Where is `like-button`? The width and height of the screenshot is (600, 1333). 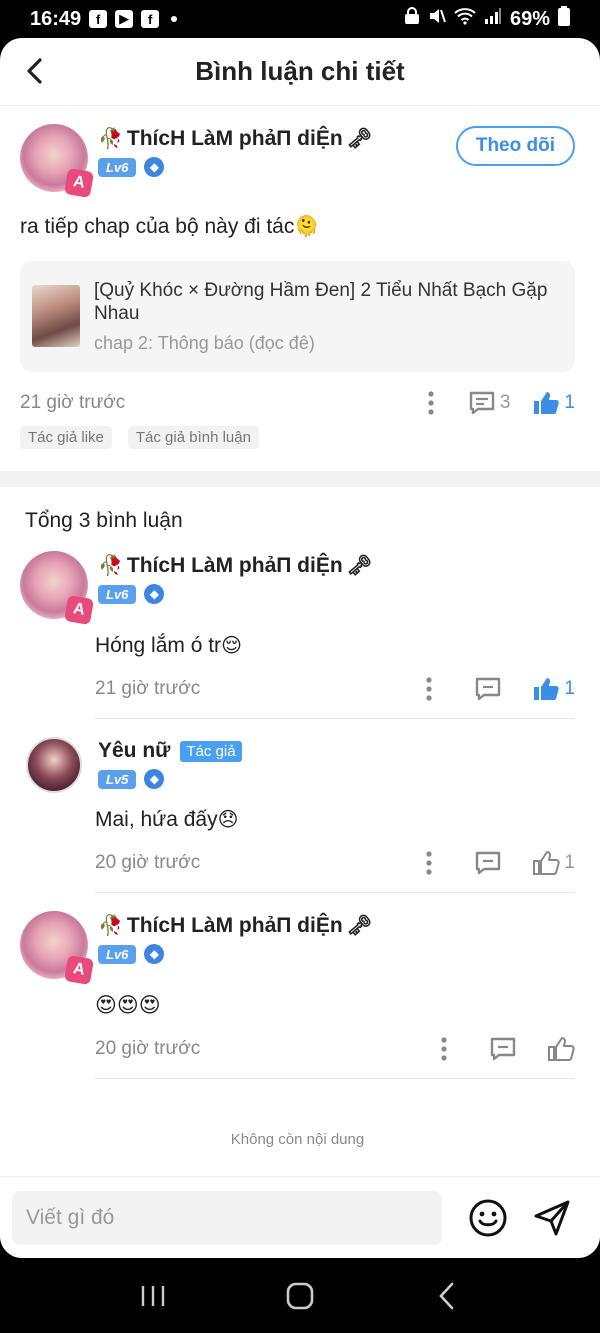
like-button is located at coordinates (561, 1049).